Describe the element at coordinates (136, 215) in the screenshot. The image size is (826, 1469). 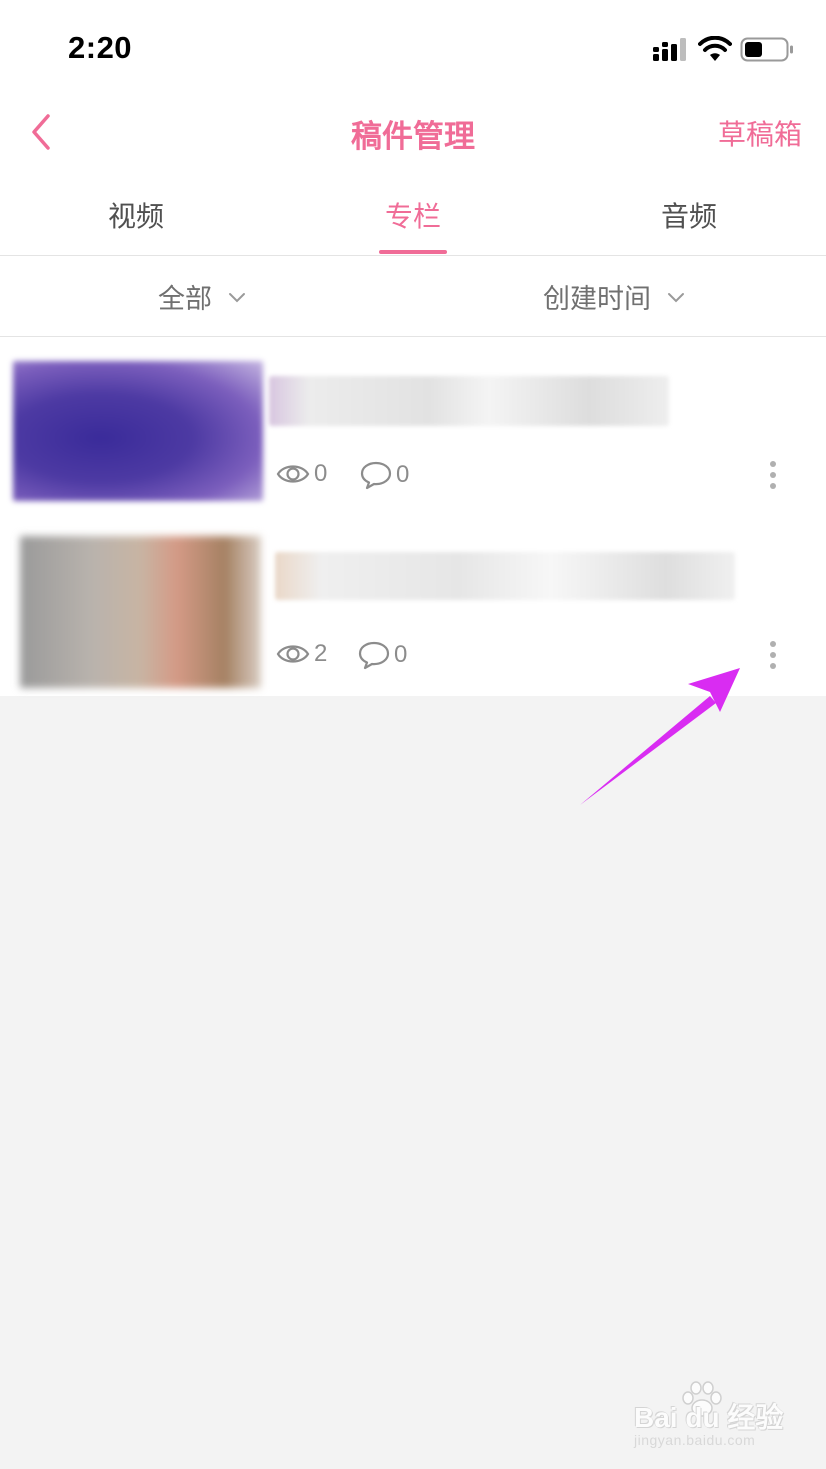
I see `tab-video: 视频` at that location.